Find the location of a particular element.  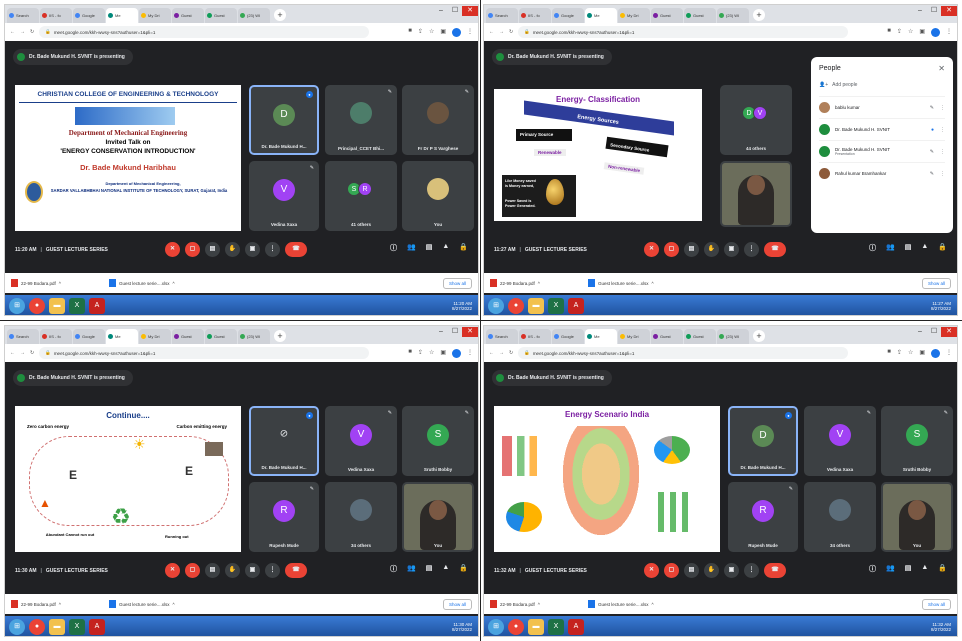

participant-tile: V ✎ Vedina Xaxa is located at coordinates (284, 196).